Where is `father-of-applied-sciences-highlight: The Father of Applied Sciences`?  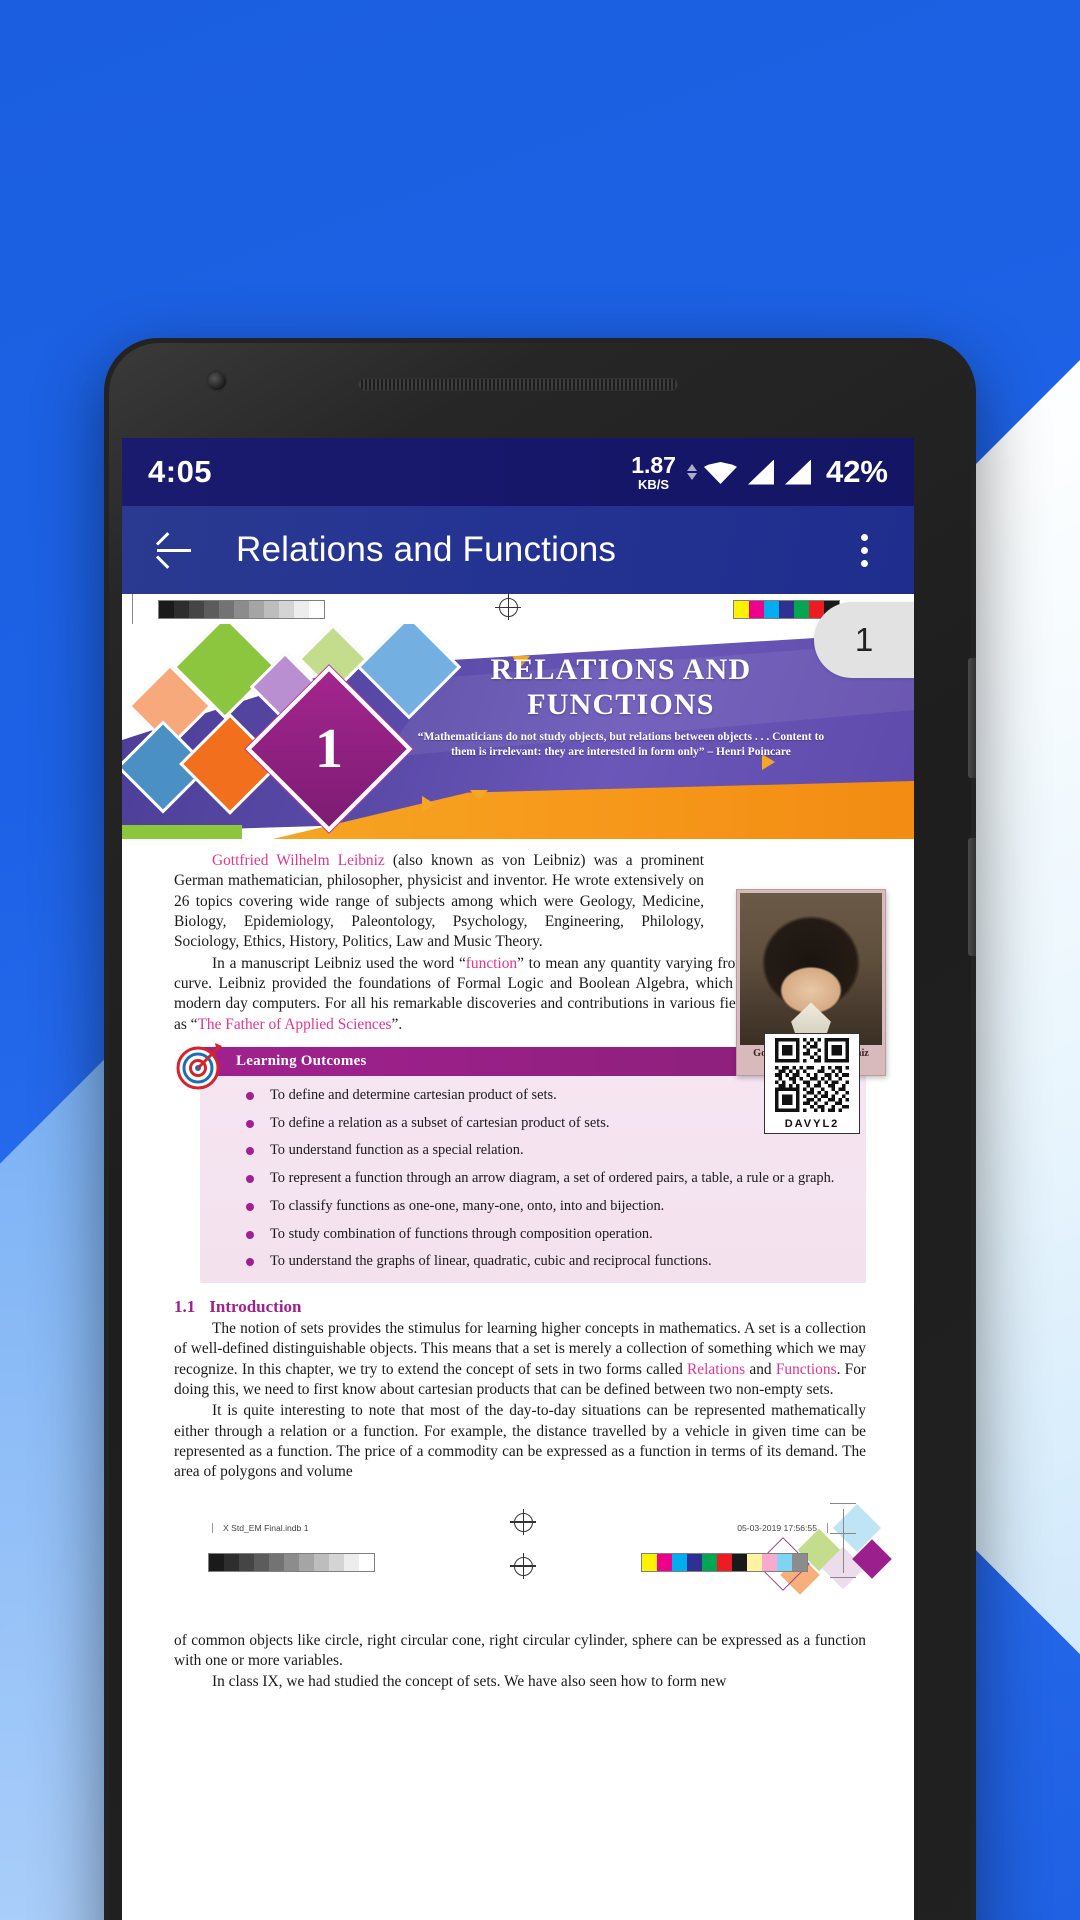 father-of-applied-sciences-highlight: The Father of Applied Sciences is located at coordinates (294, 1024).